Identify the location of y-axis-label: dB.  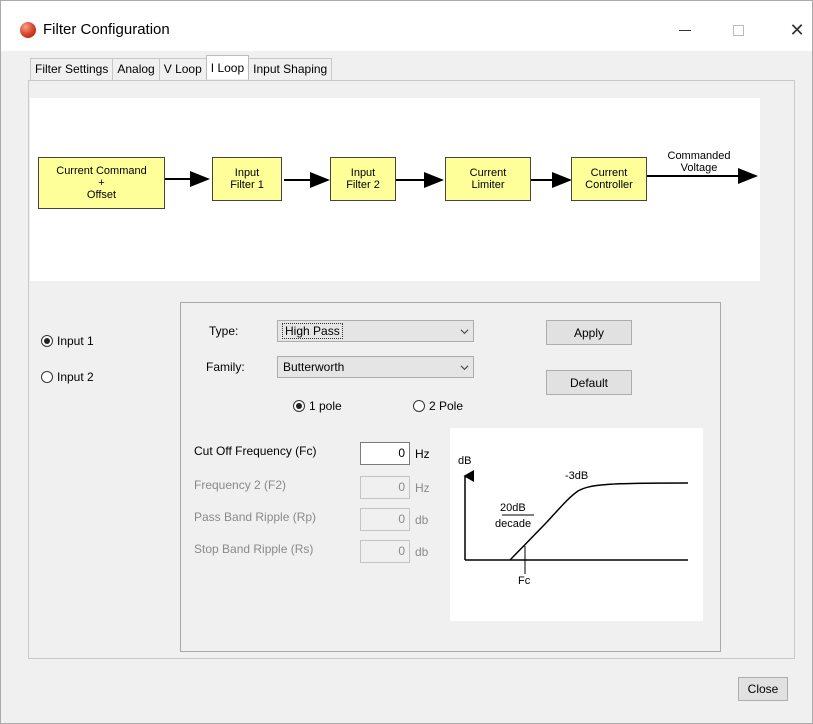
(464, 461).